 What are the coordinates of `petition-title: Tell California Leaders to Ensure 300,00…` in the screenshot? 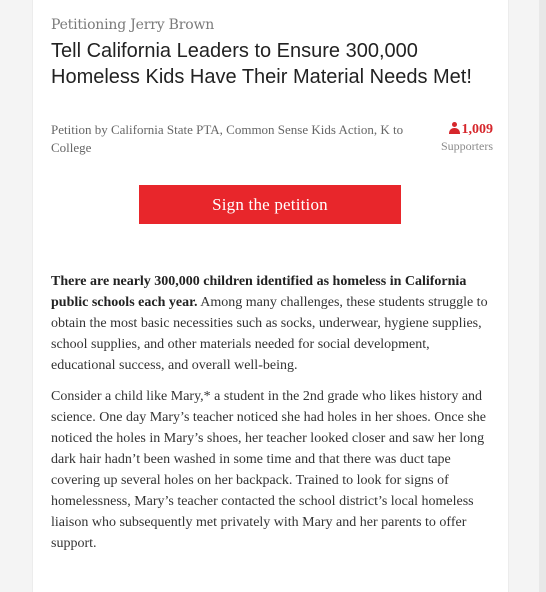 It's located at (261, 64).